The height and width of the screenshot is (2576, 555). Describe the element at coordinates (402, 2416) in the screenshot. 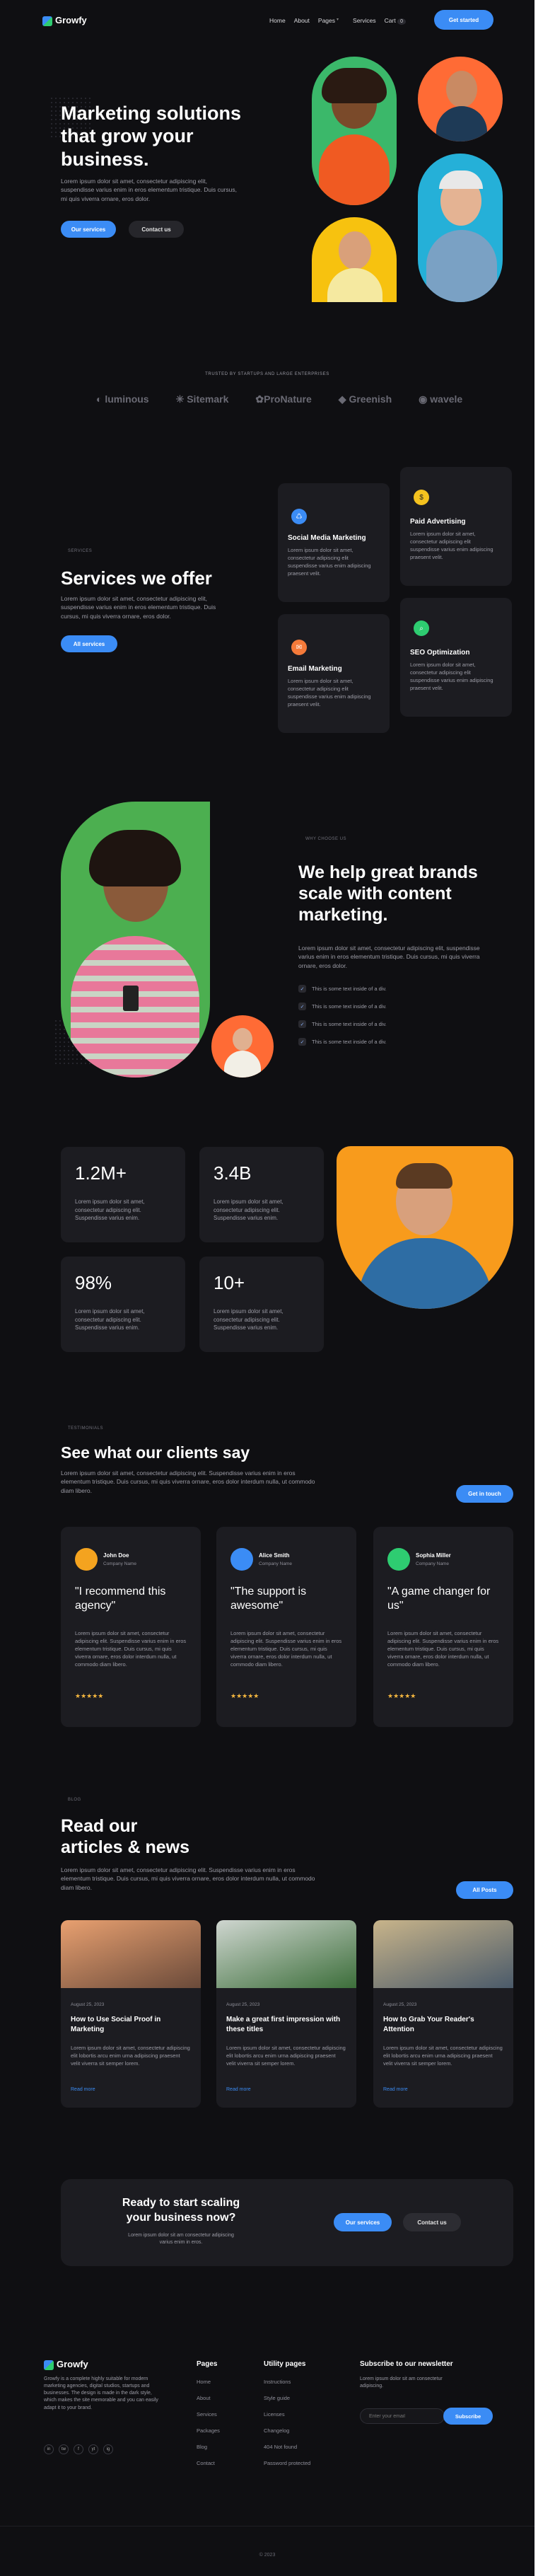

I see `email-input` at that location.